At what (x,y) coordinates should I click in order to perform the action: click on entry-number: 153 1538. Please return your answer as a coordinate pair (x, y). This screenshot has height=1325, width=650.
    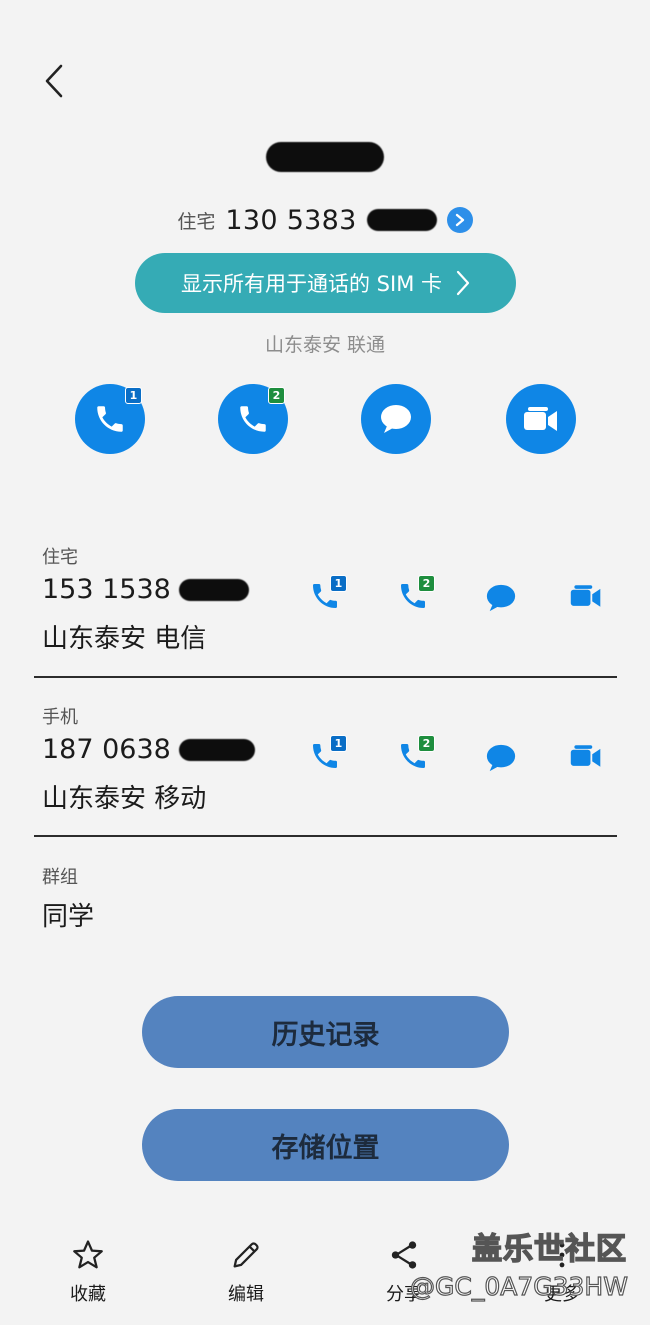
    Looking at the image, I should click on (145, 589).